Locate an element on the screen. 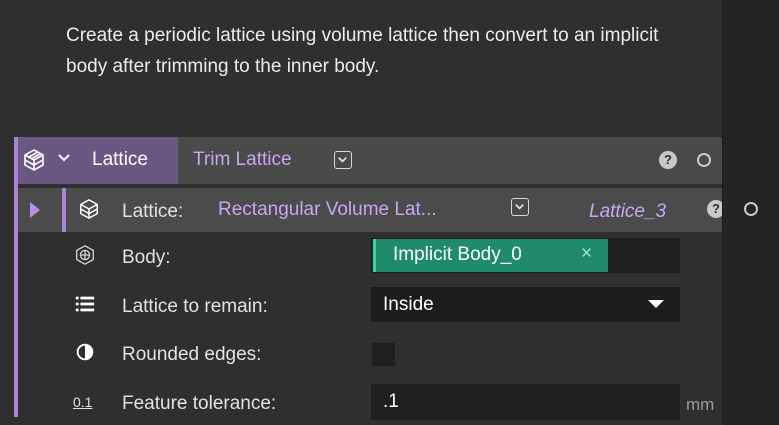 The width and height of the screenshot is (779, 425). help-icon: ? is located at coordinates (668, 160).